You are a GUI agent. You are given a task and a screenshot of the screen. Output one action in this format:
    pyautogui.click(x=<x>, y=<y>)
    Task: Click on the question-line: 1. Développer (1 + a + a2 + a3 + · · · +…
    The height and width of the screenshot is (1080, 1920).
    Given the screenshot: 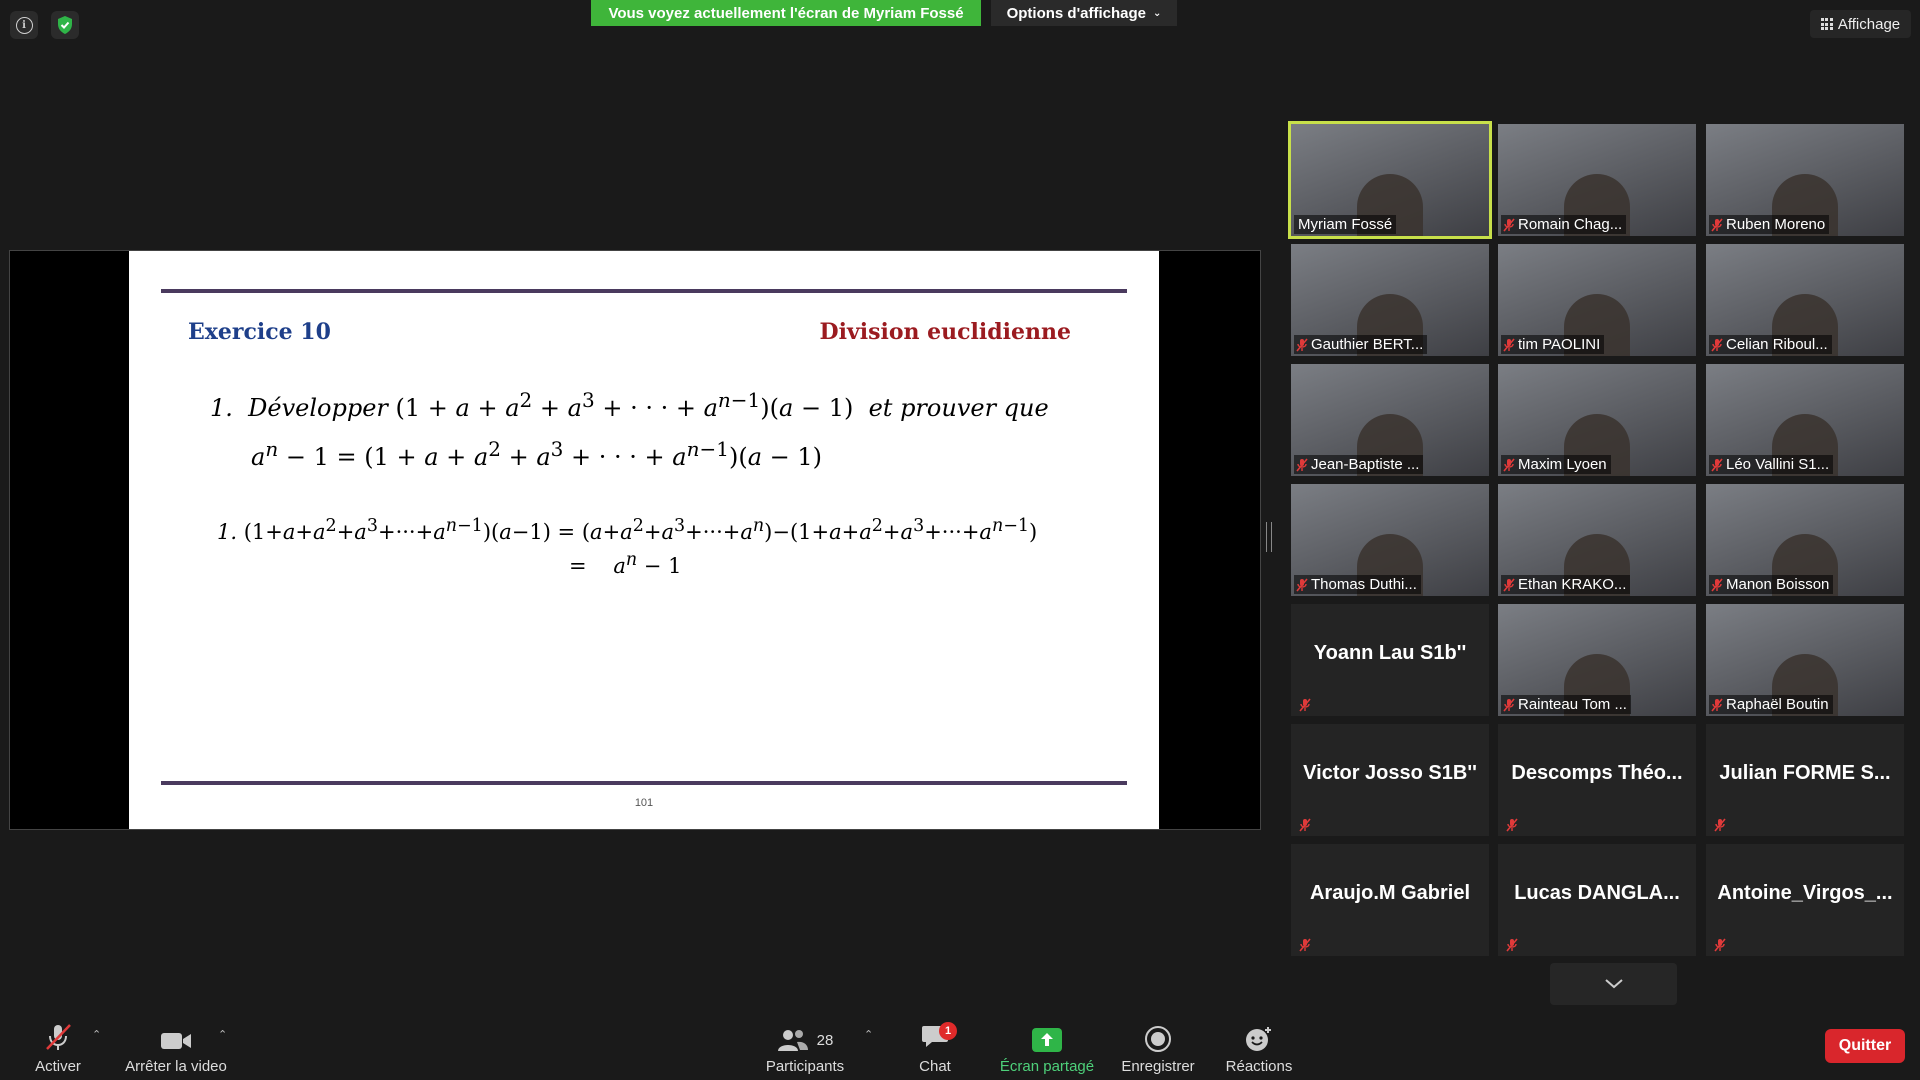 What is the action you would take?
    pyautogui.click(x=629, y=405)
    